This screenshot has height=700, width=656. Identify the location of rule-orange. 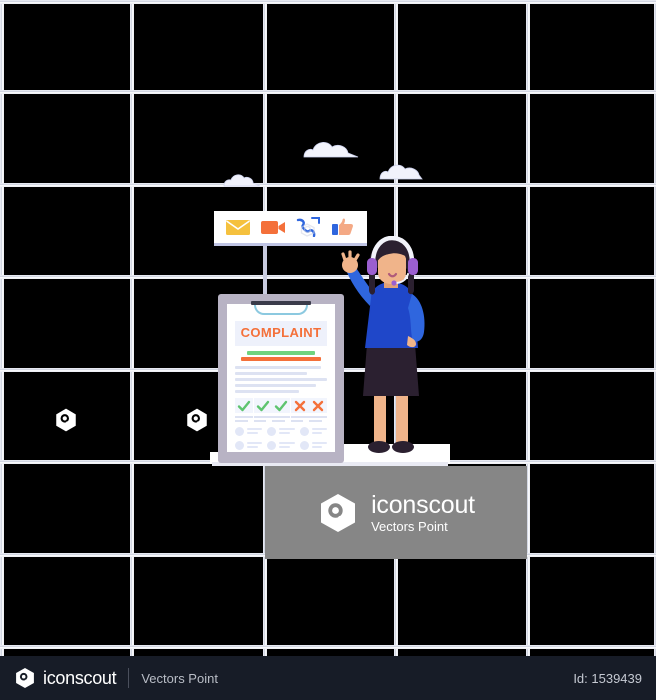
(281, 359).